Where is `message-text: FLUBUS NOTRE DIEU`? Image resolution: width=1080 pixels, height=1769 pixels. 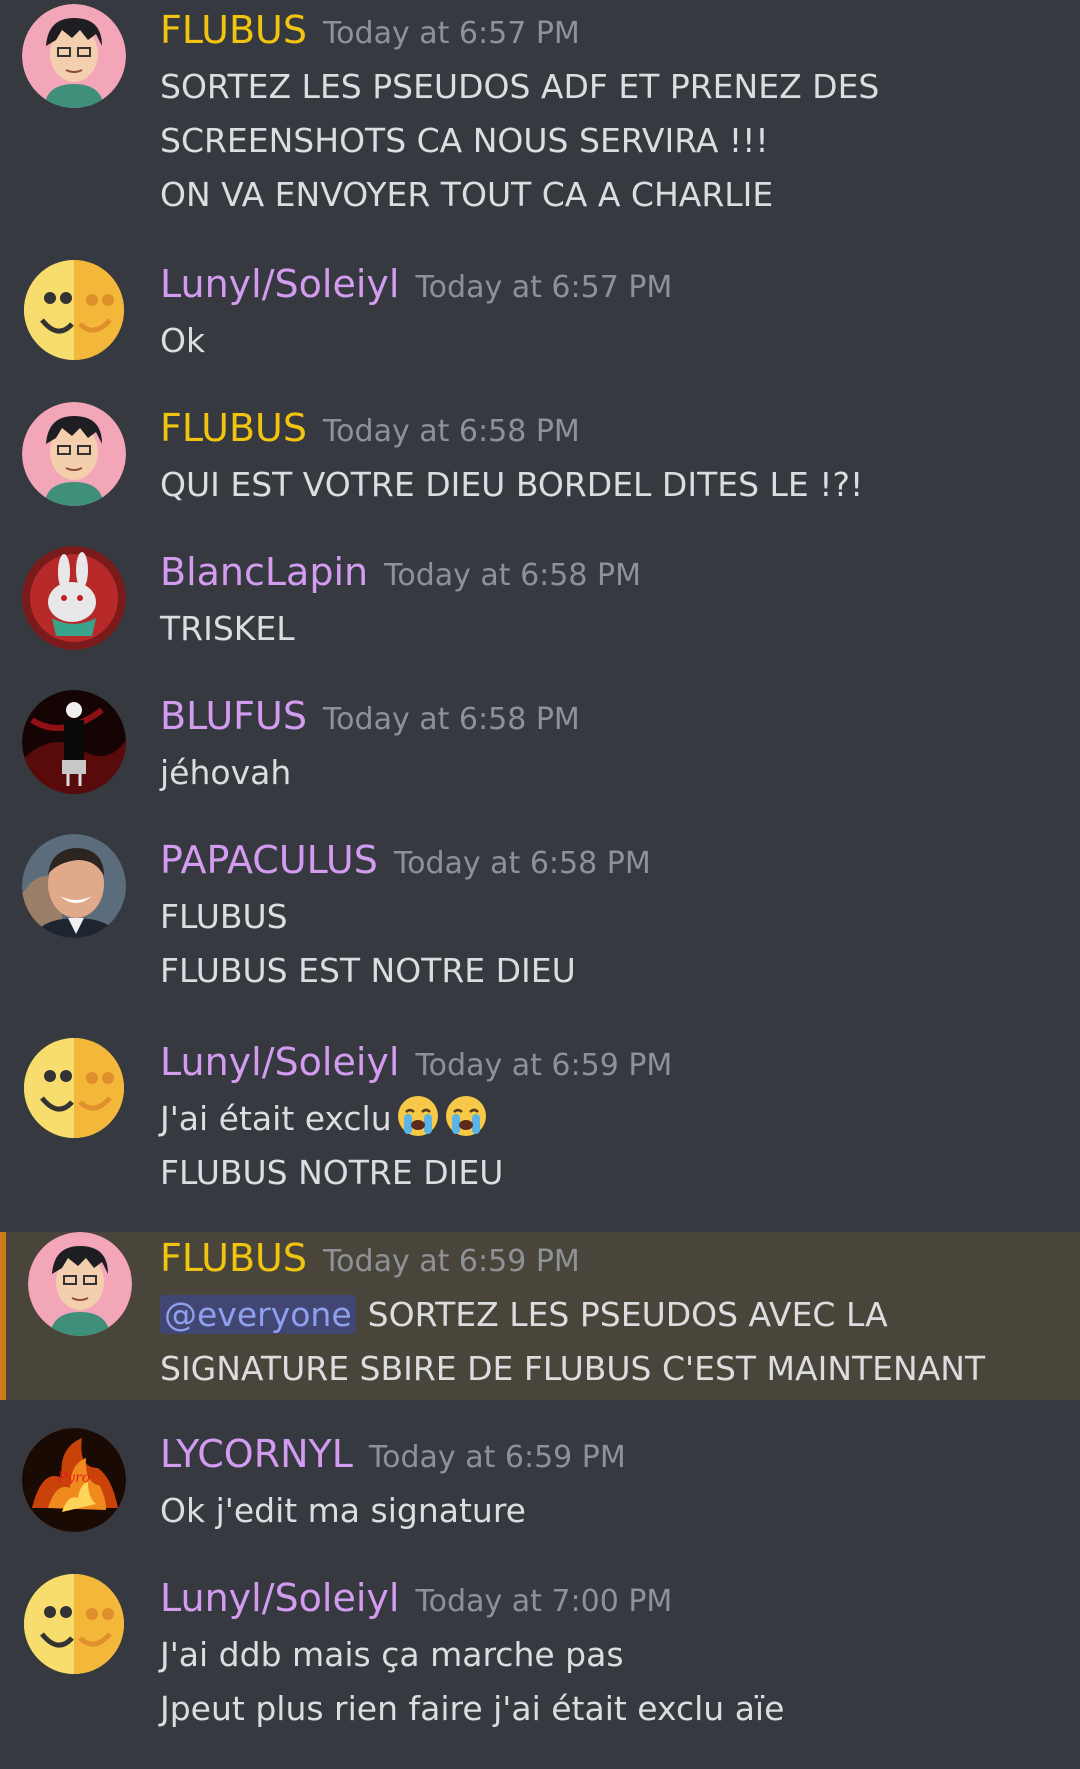 message-text: FLUBUS NOTRE DIEU is located at coordinates (332, 1172).